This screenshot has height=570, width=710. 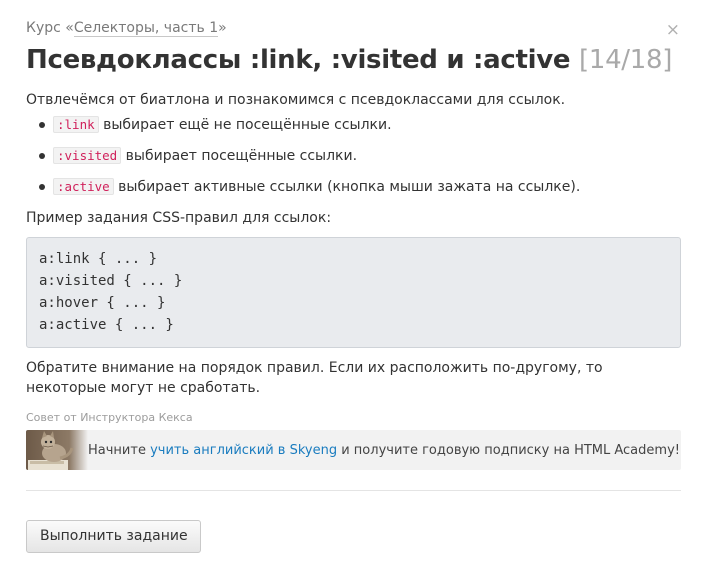 What do you see at coordinates (673, 30) in the screenshot?
I see `close-icon: ×` at bounding box center [673, 30].